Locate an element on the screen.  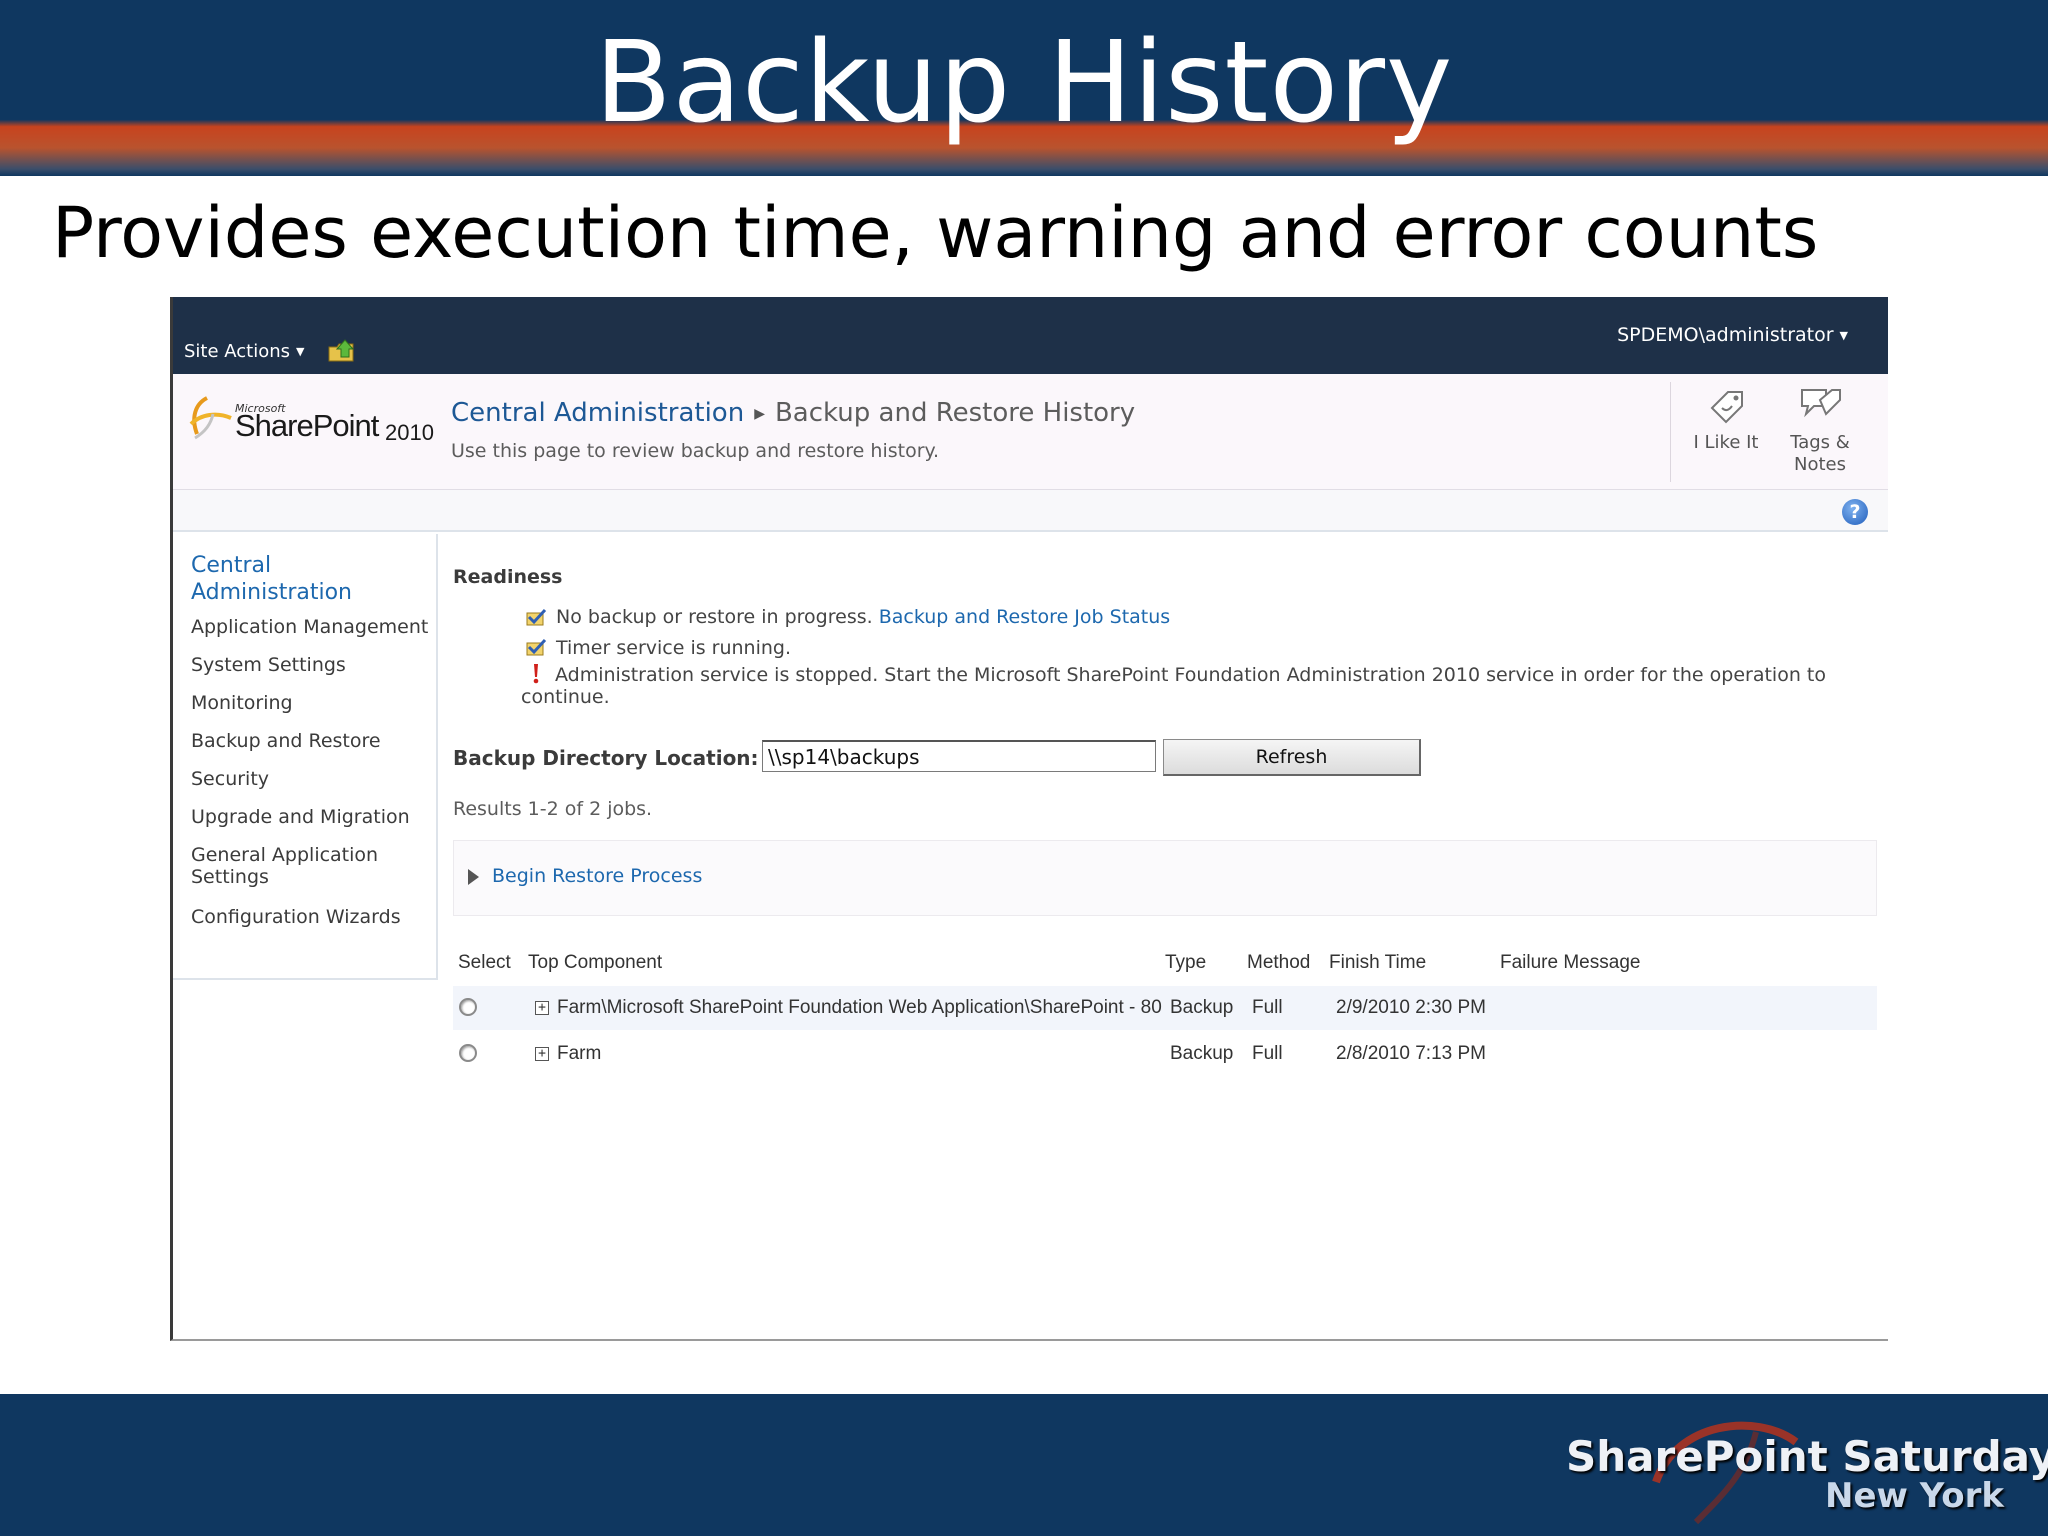
logo-text-line1: SharePoint Saturday is located at coordinates (1807, 1456).